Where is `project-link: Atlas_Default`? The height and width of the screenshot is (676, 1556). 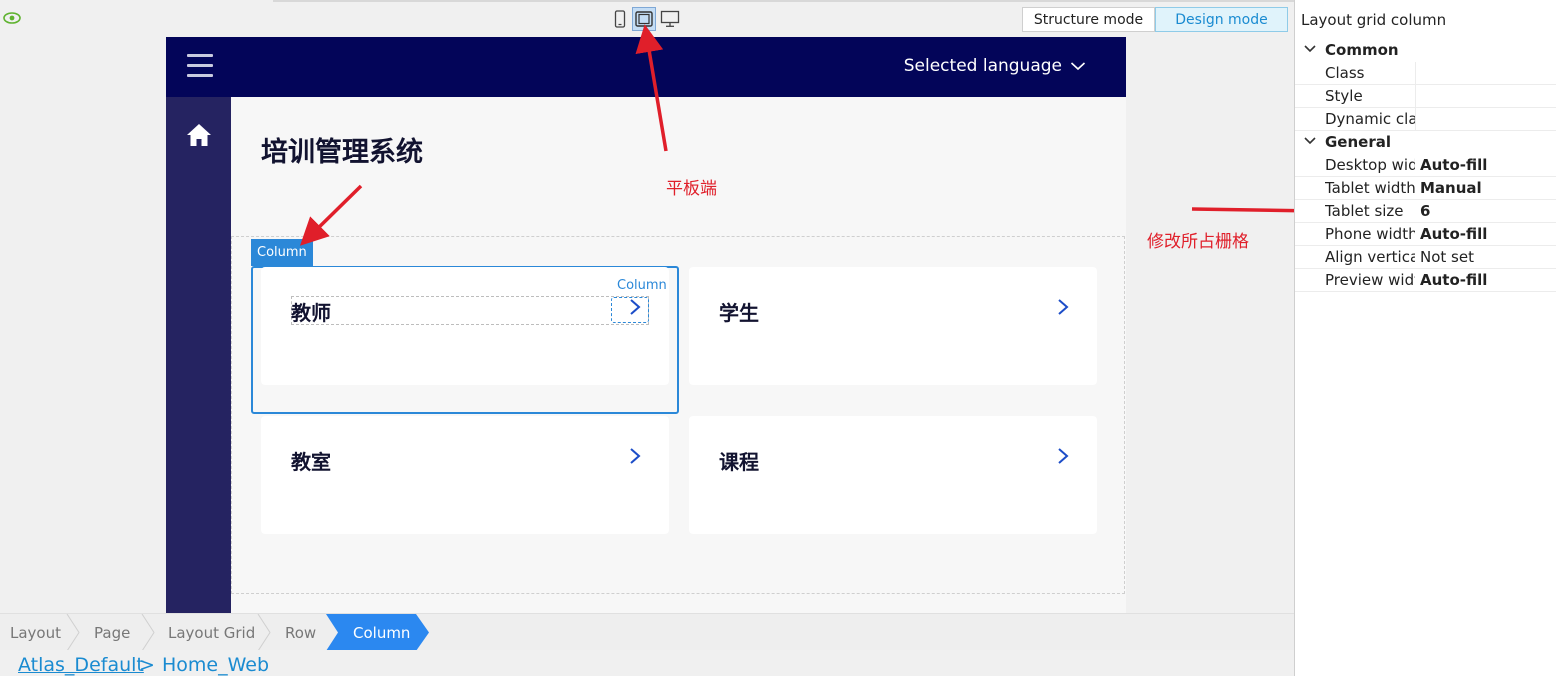
project-link: Atlas_Default is located at coordinates (81, 665).